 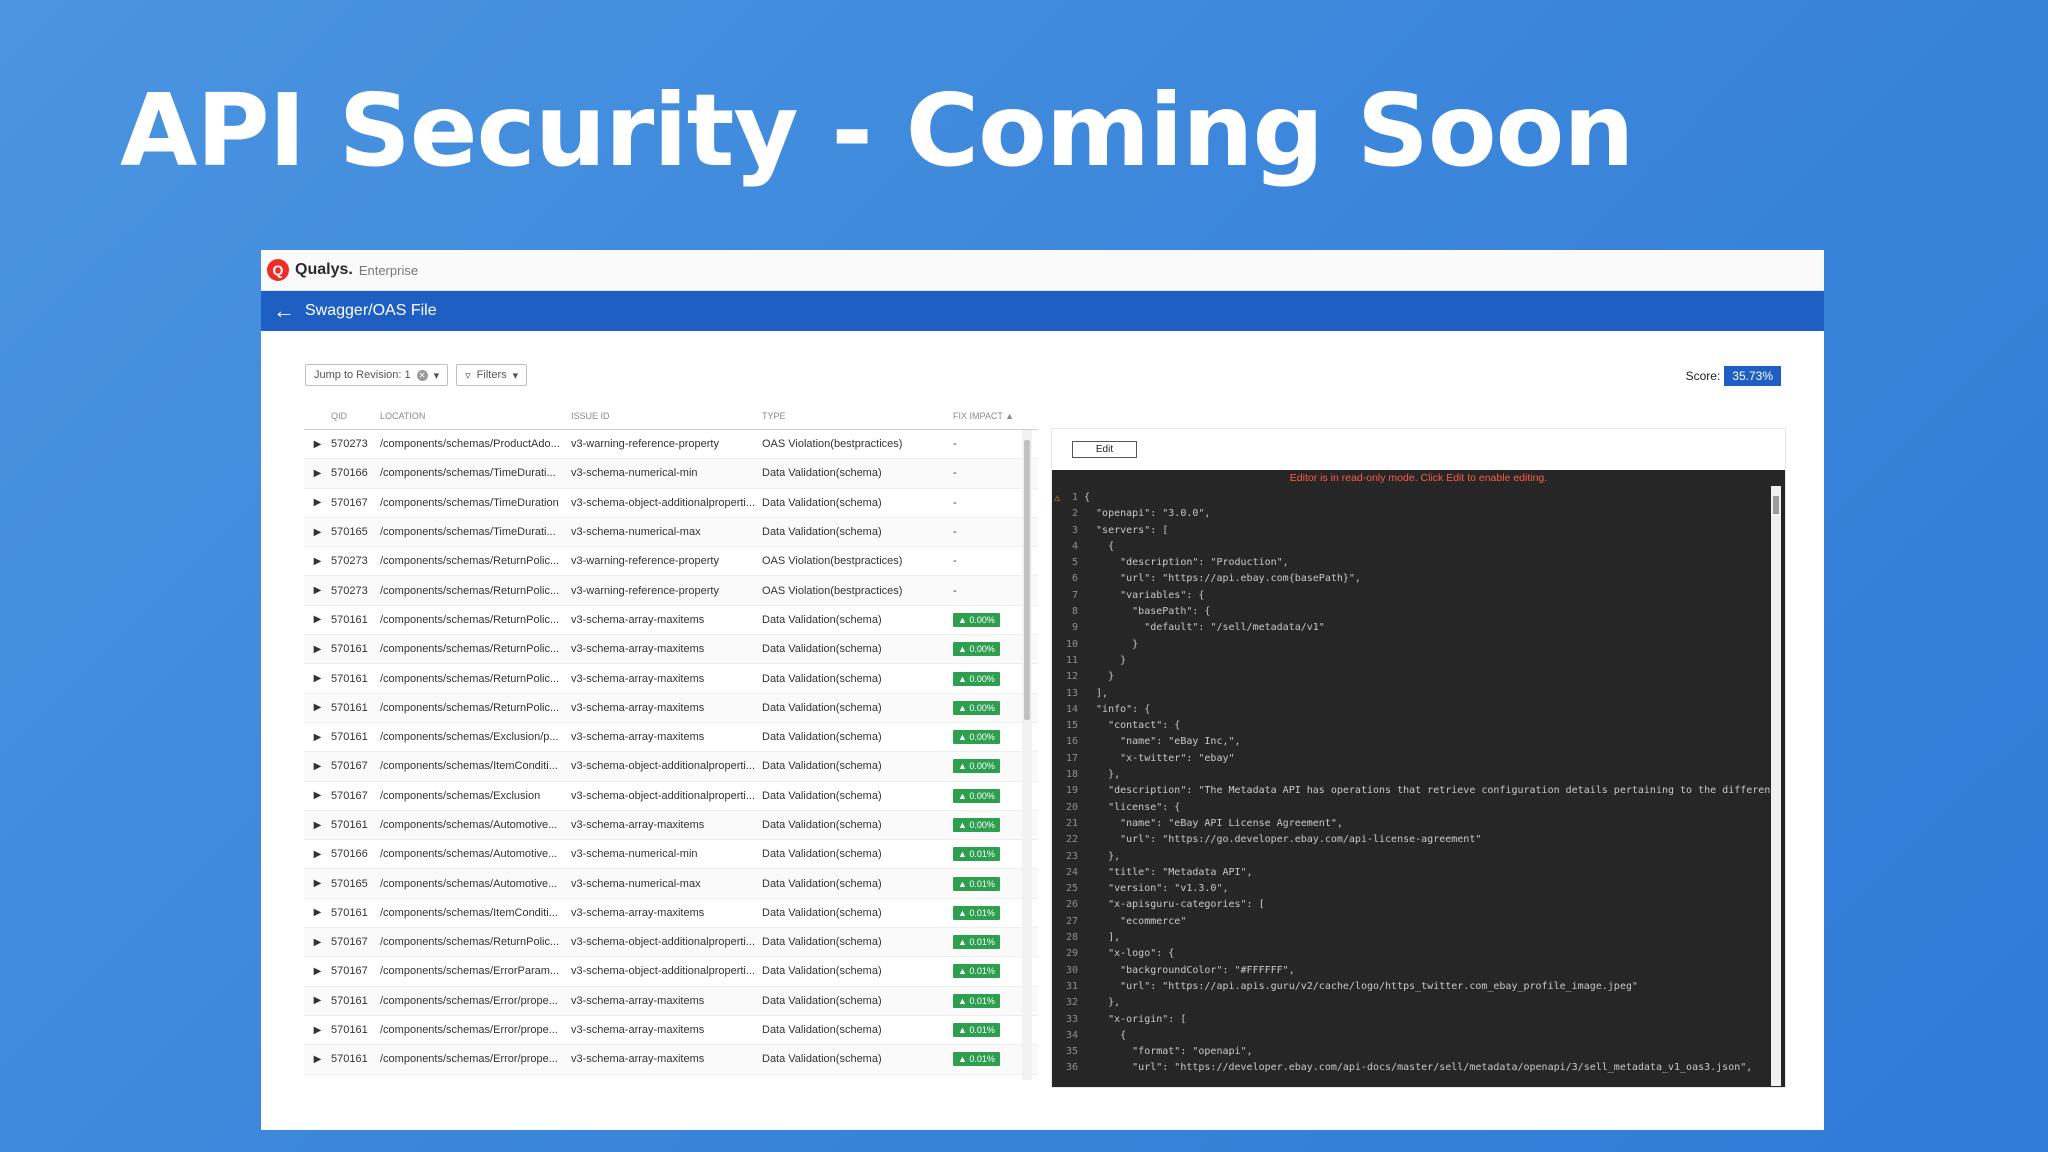 What do you see at coordinates (1111, 644) in the screenshot?
I see `code-text: }` at bounding box center [1111, 644].